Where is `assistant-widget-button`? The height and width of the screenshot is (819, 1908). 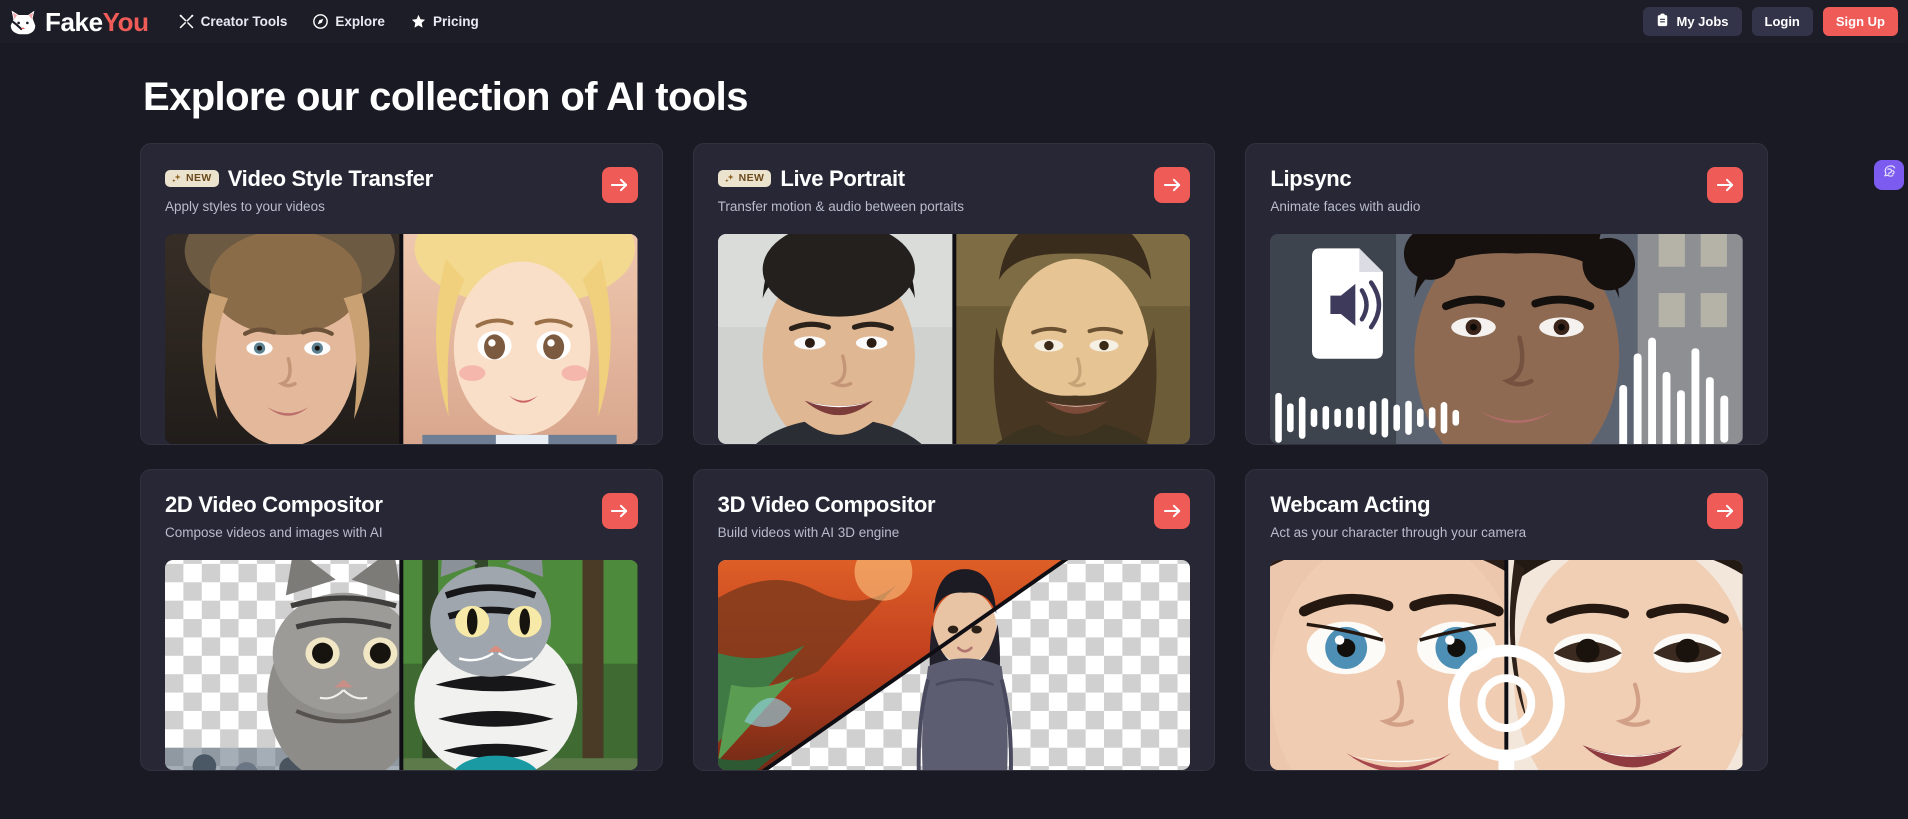 assistant-widget-button is located at coordinates (1889, 175).